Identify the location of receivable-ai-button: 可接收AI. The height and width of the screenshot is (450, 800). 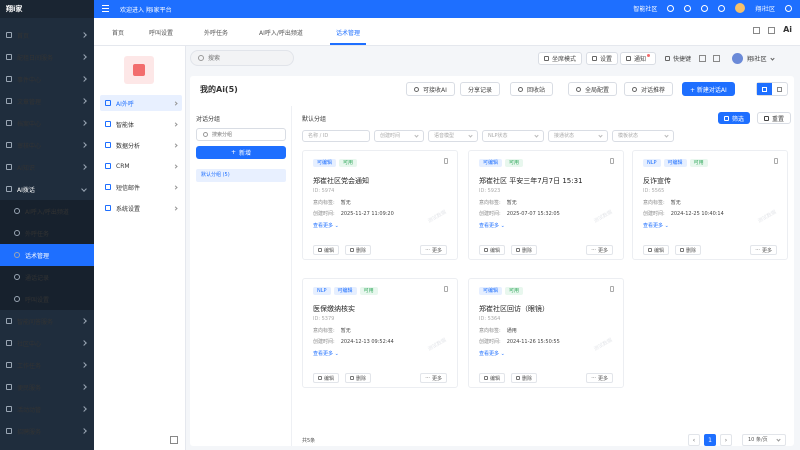
(430, 89).